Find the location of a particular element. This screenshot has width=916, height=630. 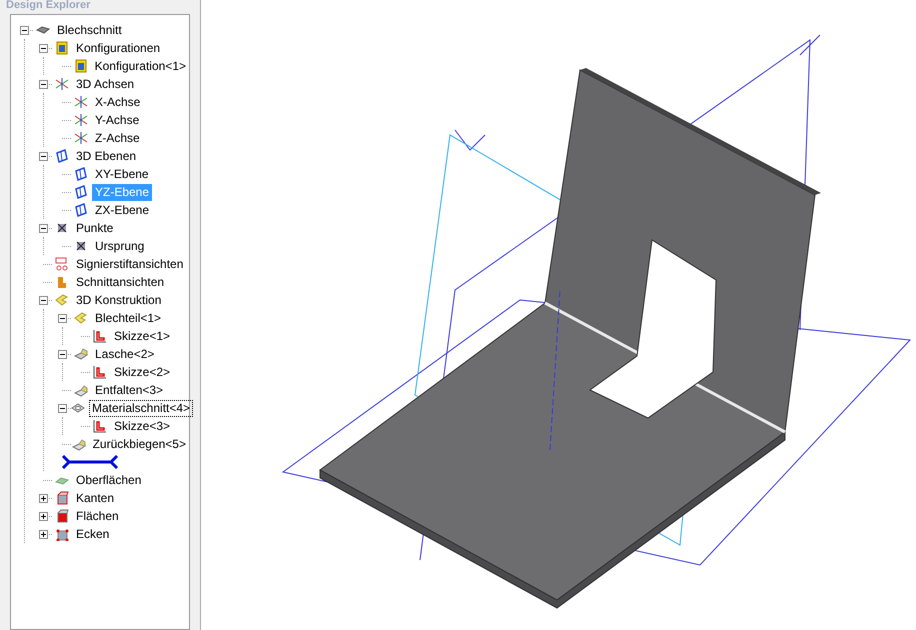

tree-item: Signierstiftansichten is located at coordinates (129, 264).